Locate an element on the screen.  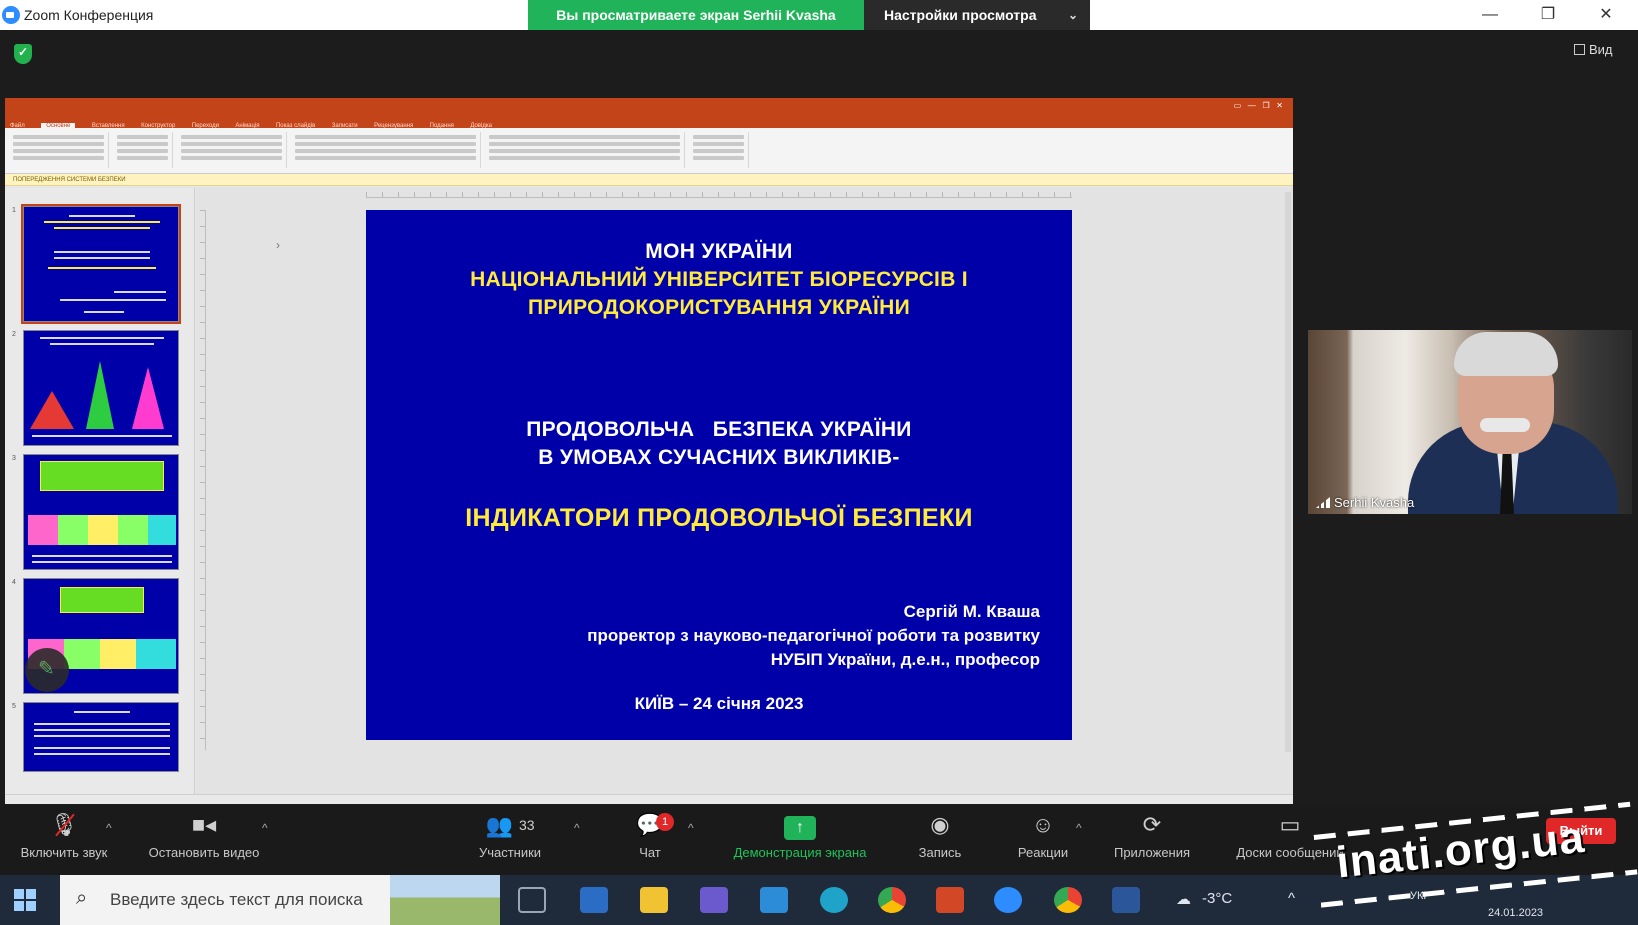
ppt-window-controls: ▭ — ❐ ✕ is located at coordinates (1258, 105).